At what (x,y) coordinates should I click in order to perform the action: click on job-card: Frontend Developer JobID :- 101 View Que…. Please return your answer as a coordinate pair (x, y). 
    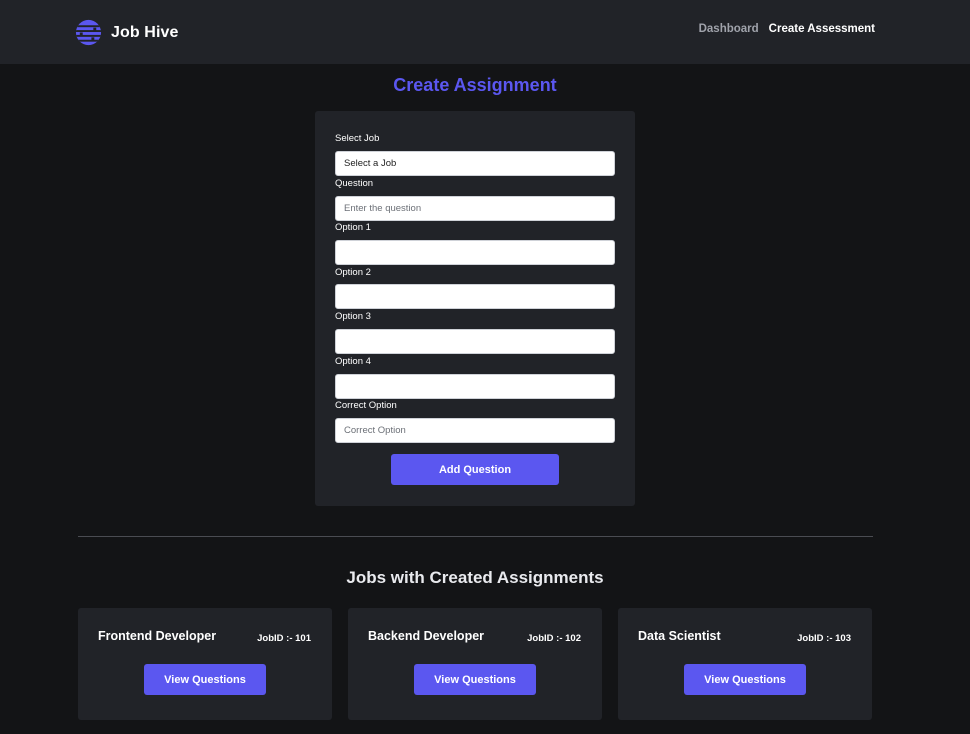
    Looking at the image, I should click on (205, 664).